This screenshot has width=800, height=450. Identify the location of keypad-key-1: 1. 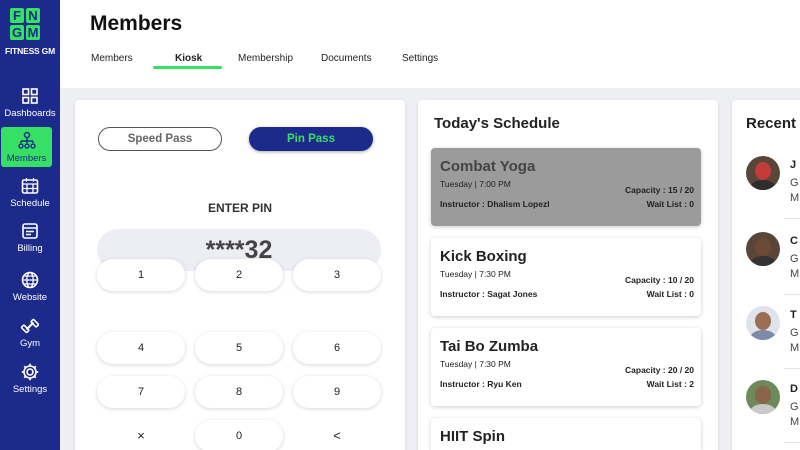
(141, 275).